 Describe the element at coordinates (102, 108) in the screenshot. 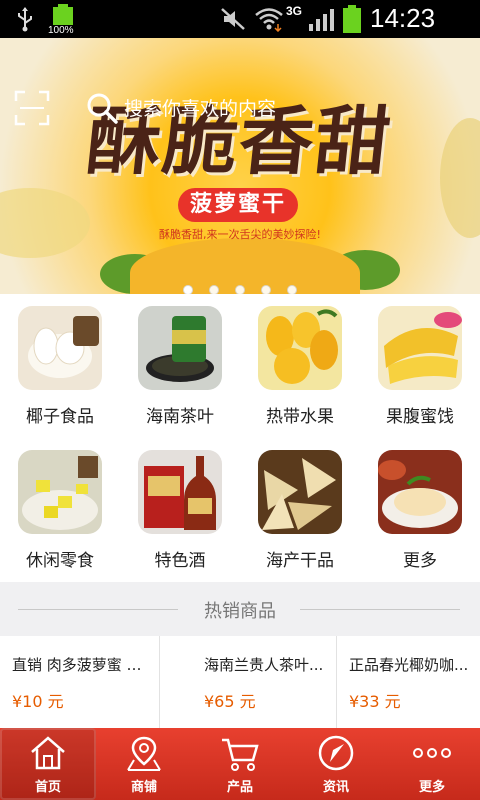

I see `search-icon` at that location.